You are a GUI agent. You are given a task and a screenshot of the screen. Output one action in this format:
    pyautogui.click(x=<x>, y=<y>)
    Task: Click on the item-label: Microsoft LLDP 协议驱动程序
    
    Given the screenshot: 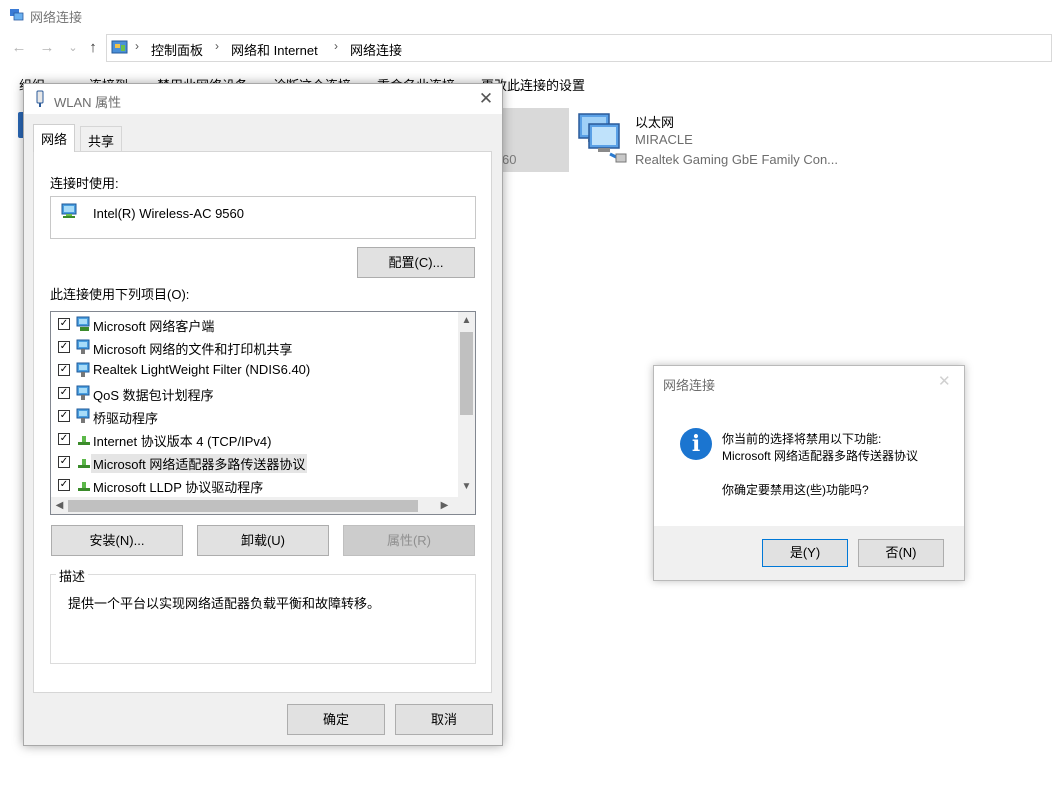 What is the action you would take?
    pyautogui.click(x=178, y=487)
    